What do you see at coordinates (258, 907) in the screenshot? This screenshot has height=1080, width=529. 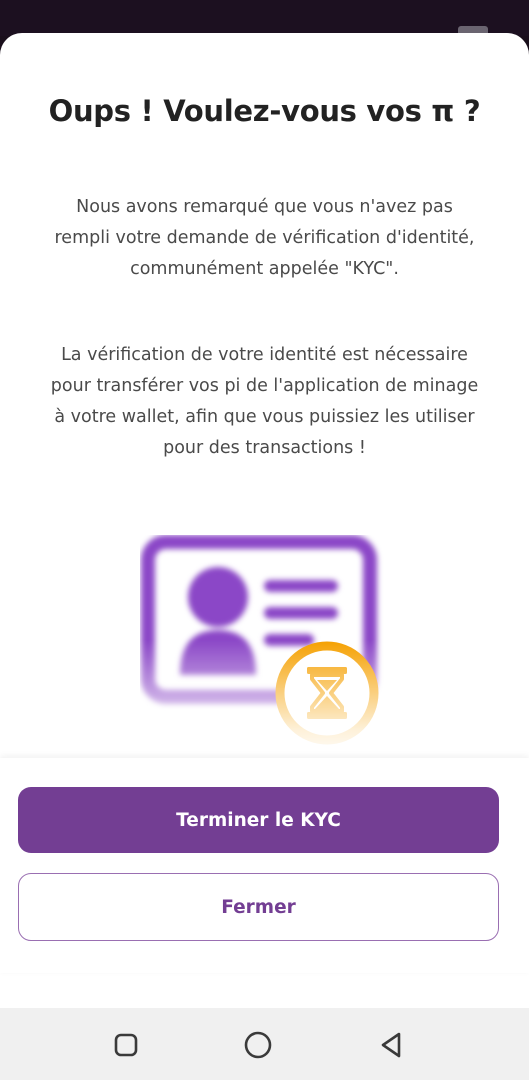 I see `close-button: Fermer` at bounding box center [258, 907].